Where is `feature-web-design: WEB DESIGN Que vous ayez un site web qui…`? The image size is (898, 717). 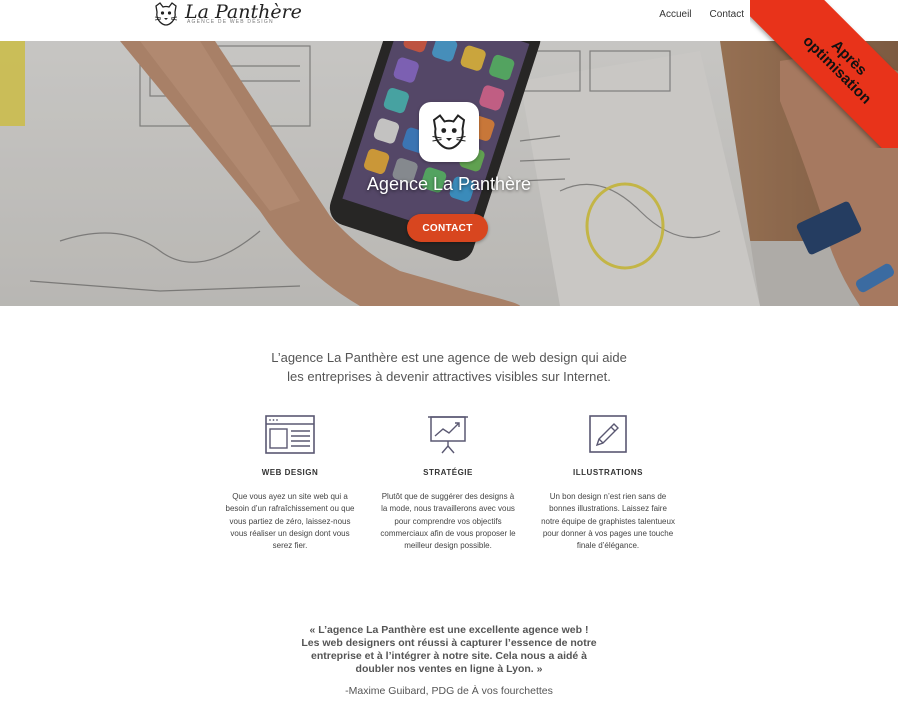 feature-web-design: WEB DESIGN Que vous ayez un site web qui… is located at coordinates (290, 483).